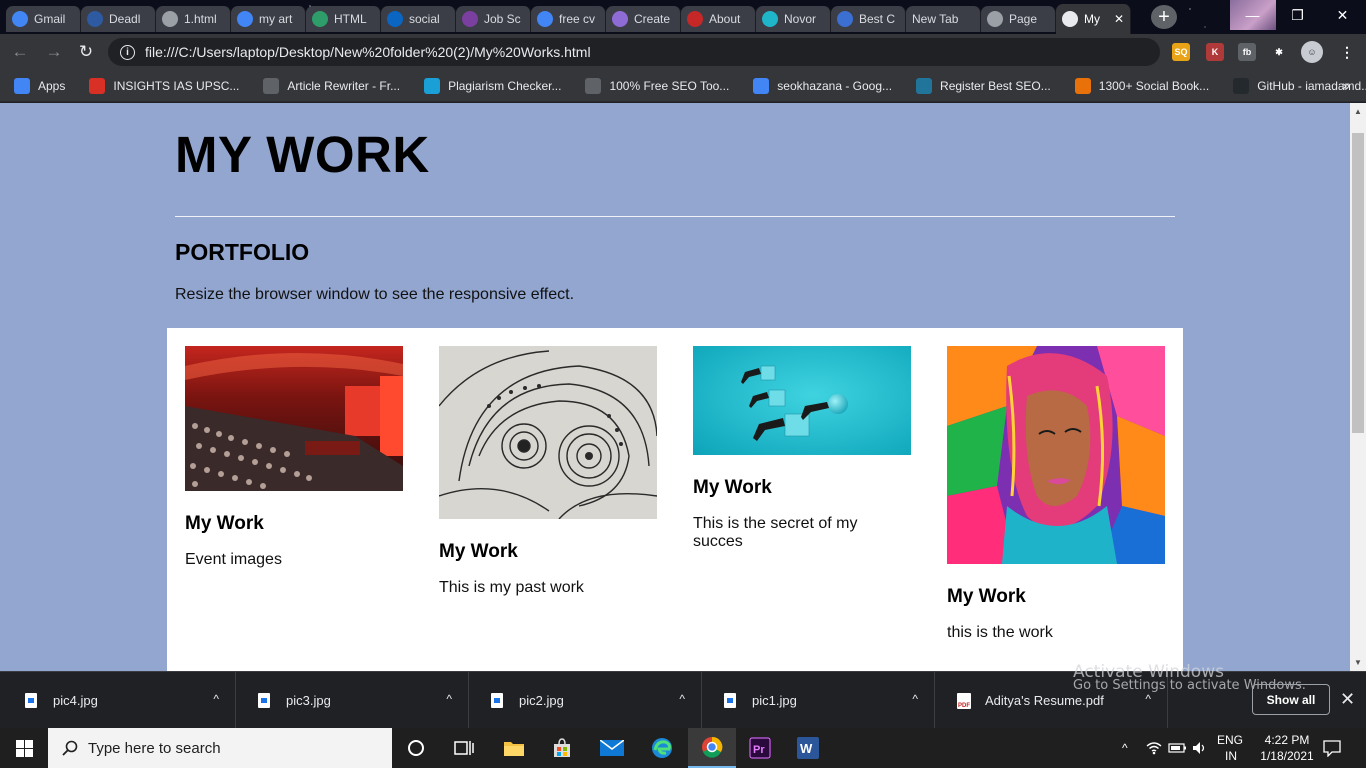  Describe the element at coordinates (320, 19) in the screenshot. I see `w-icon` at that location.